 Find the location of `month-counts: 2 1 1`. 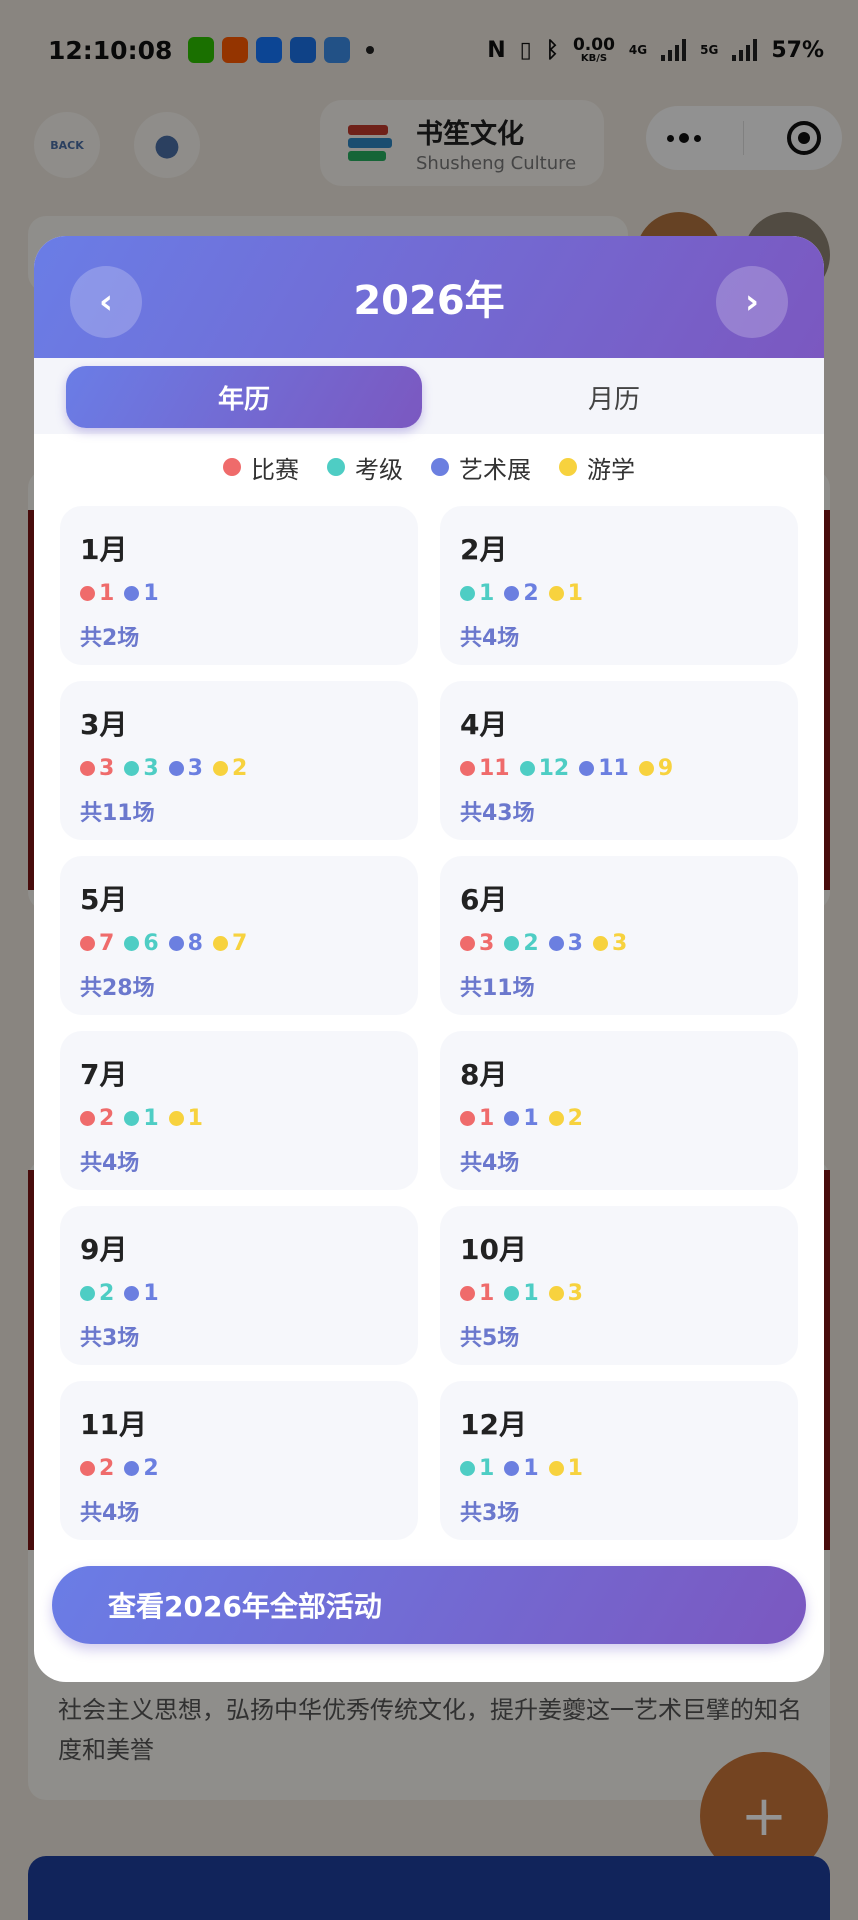

month-counts: 2 1 1 is located at coordinates (239, 1118).